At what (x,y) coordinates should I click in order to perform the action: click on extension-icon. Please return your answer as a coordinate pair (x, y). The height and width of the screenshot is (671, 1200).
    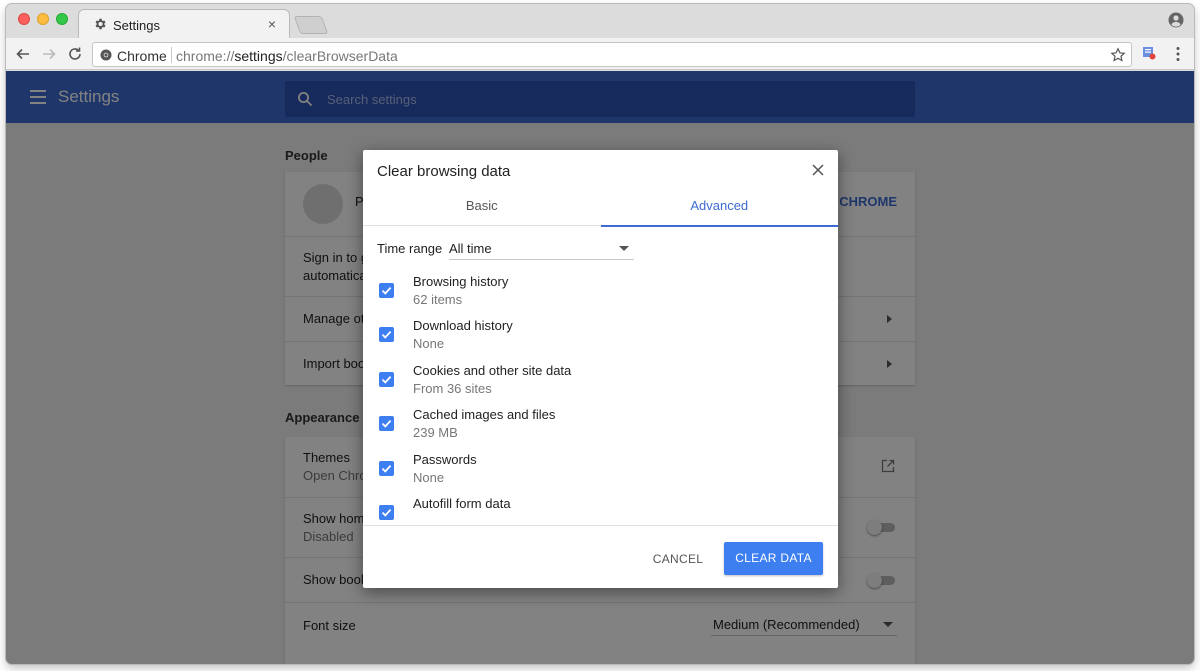
    Looking at the image, I should click on (1149, 53).